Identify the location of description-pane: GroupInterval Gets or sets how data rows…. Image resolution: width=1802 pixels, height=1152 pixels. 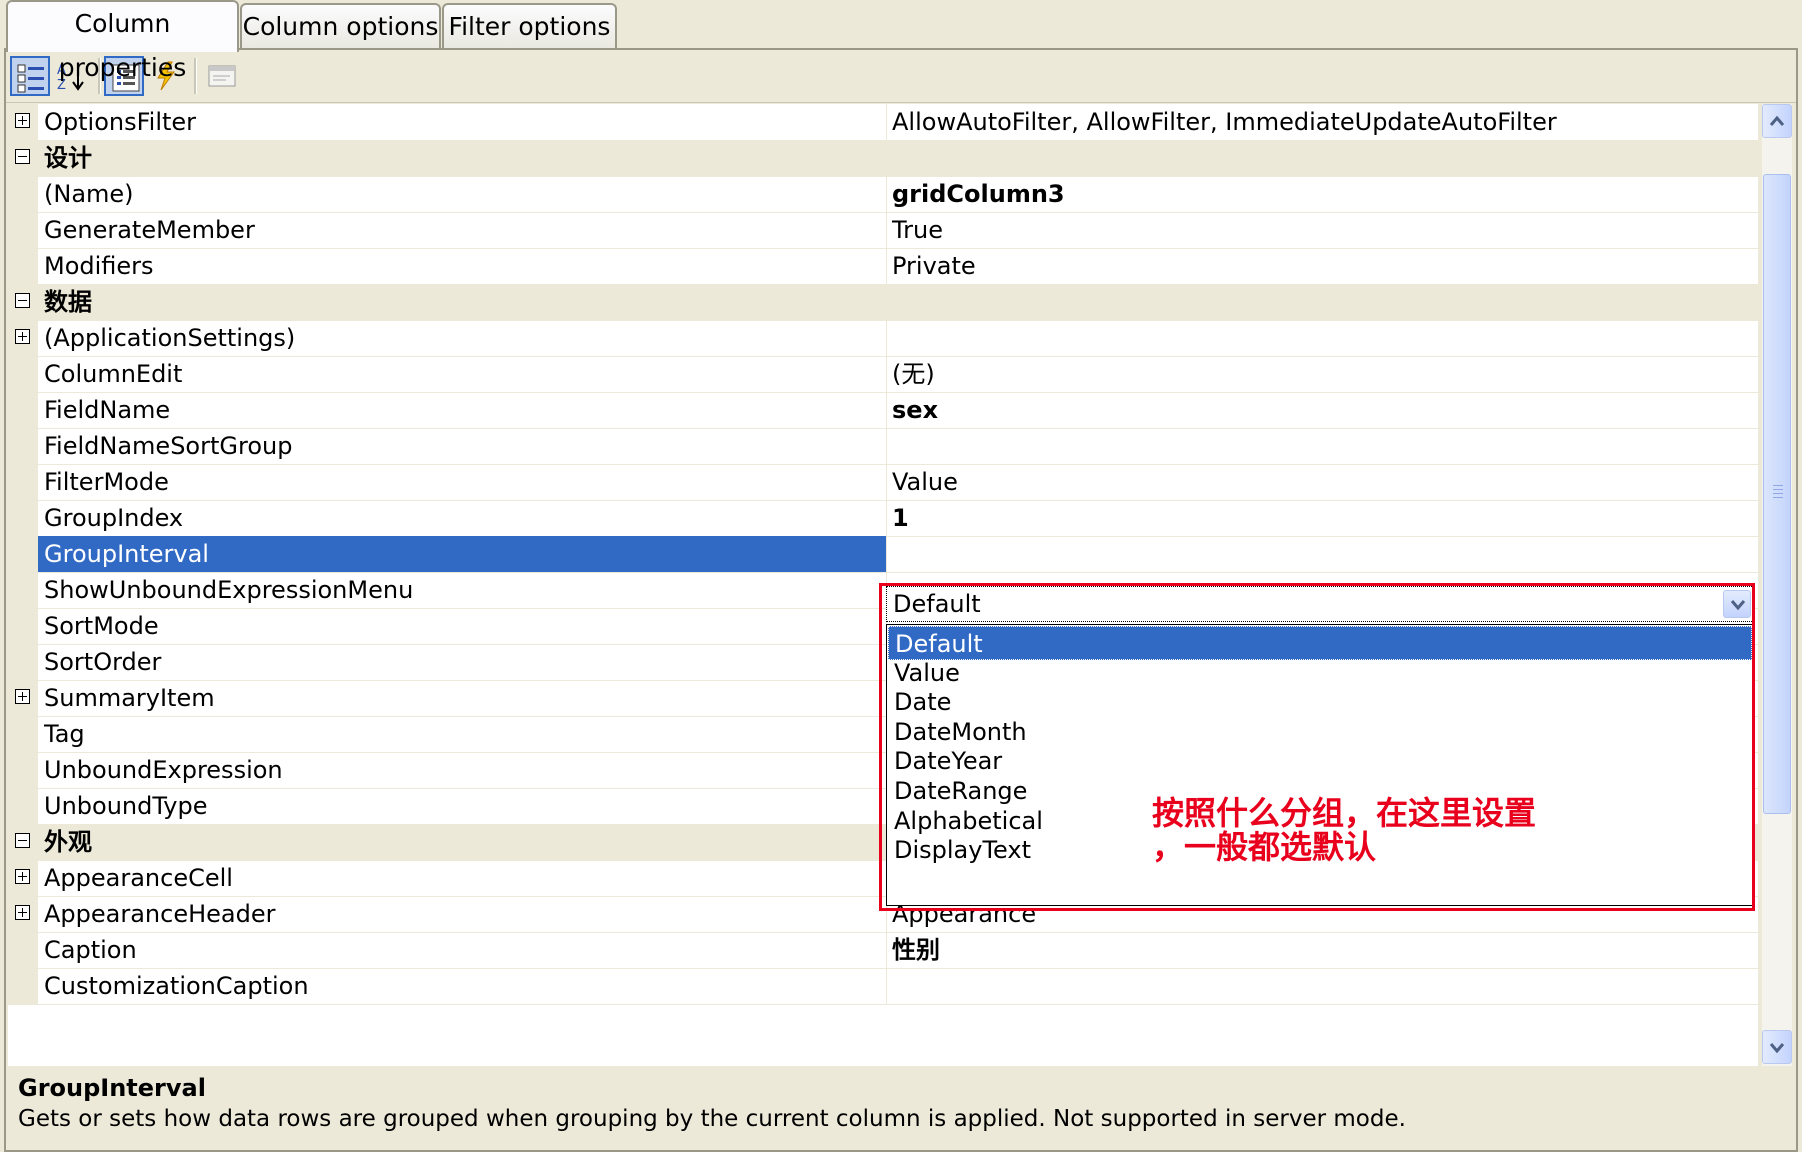
(900, 1109).